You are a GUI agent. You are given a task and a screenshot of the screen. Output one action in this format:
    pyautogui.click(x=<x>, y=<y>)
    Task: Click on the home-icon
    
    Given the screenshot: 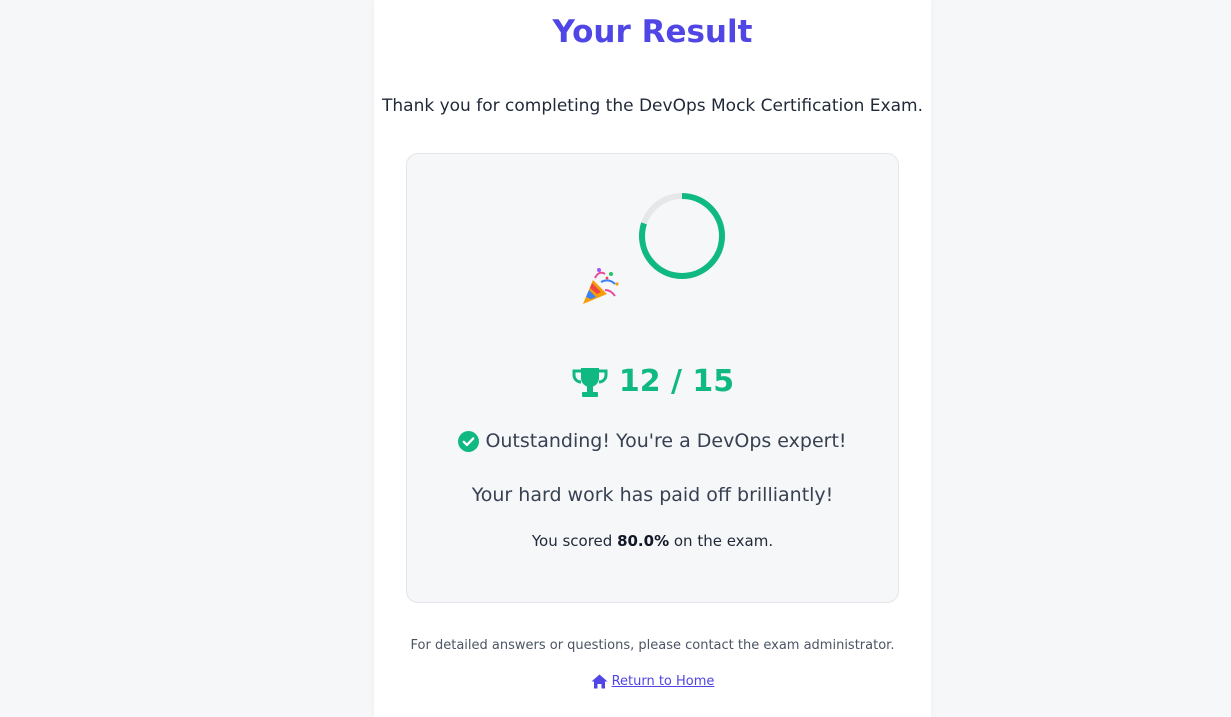 What is the action you would take?
    pyautogui.click(x=599, y=681)
    